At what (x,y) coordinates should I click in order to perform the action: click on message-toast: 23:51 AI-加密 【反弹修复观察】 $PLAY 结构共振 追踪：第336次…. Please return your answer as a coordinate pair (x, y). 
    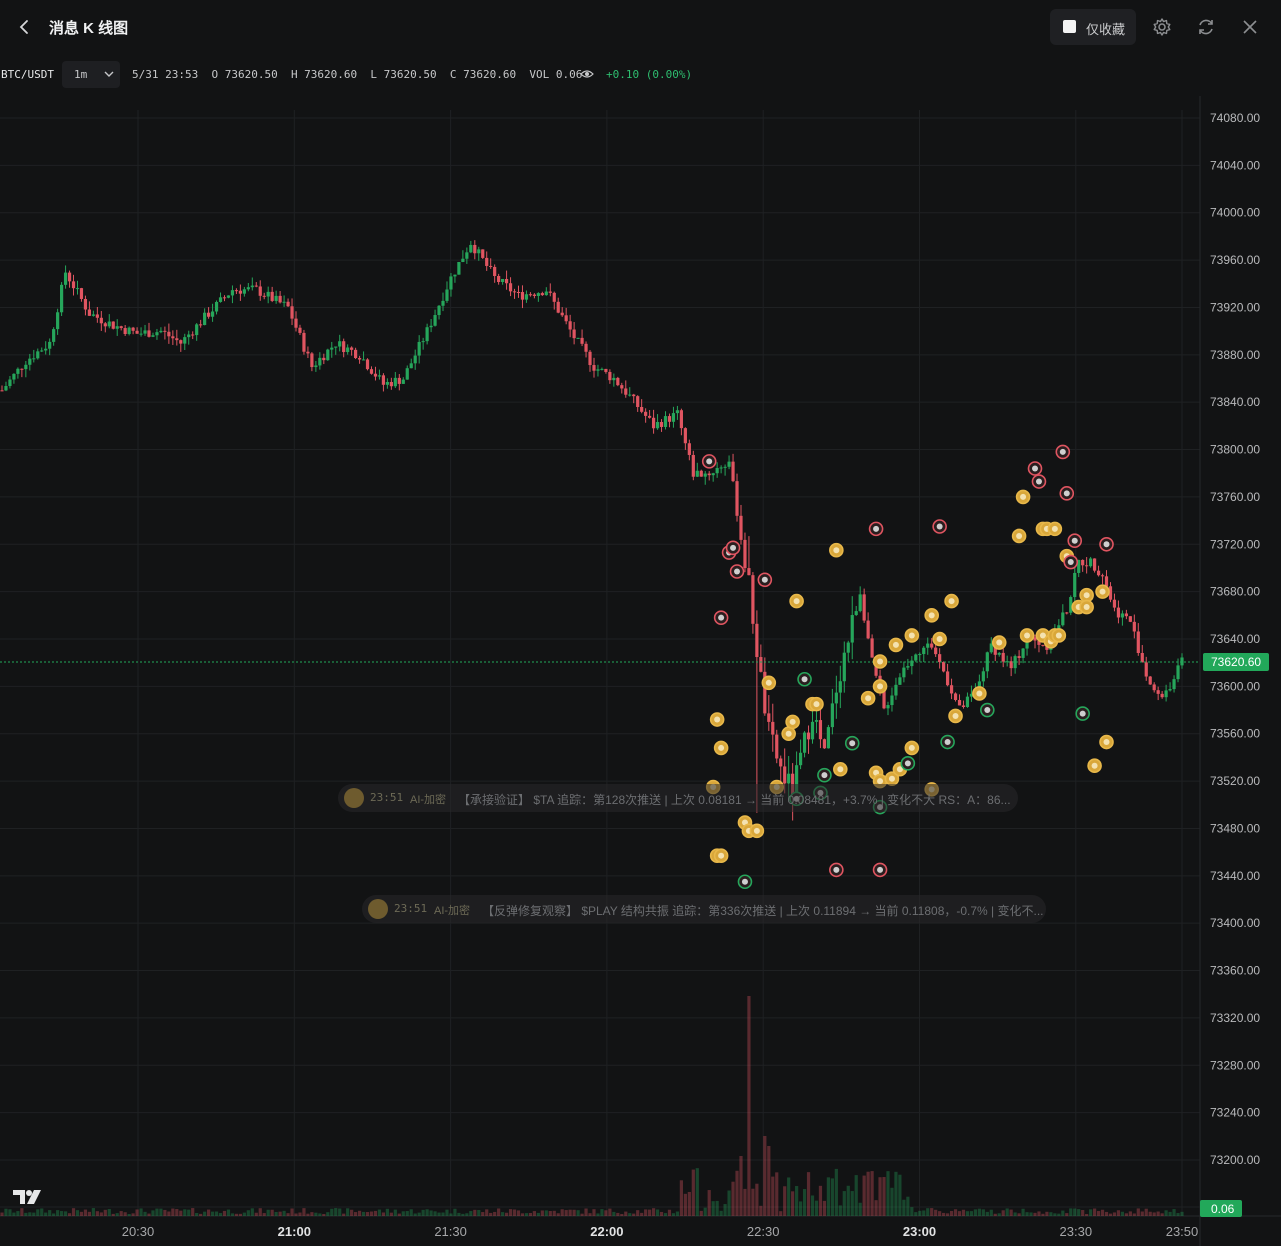
    Looking at the image, I should click on (704, 909).